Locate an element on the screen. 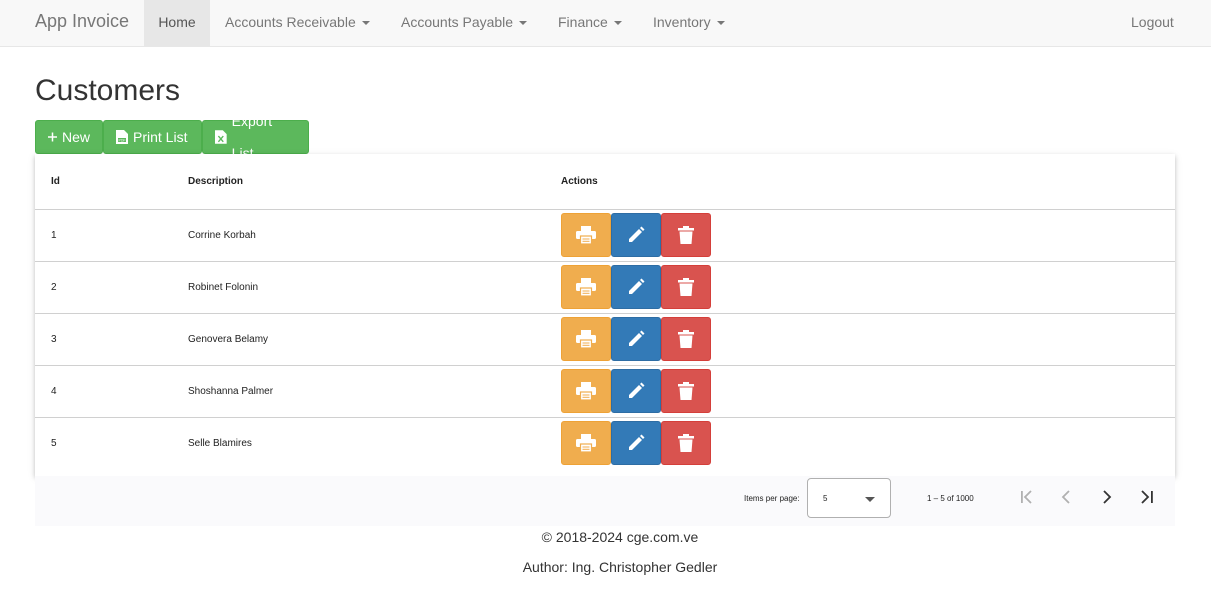 The image size is (1211, 592). cell-id: 5 is located at coordinates (54, 443).